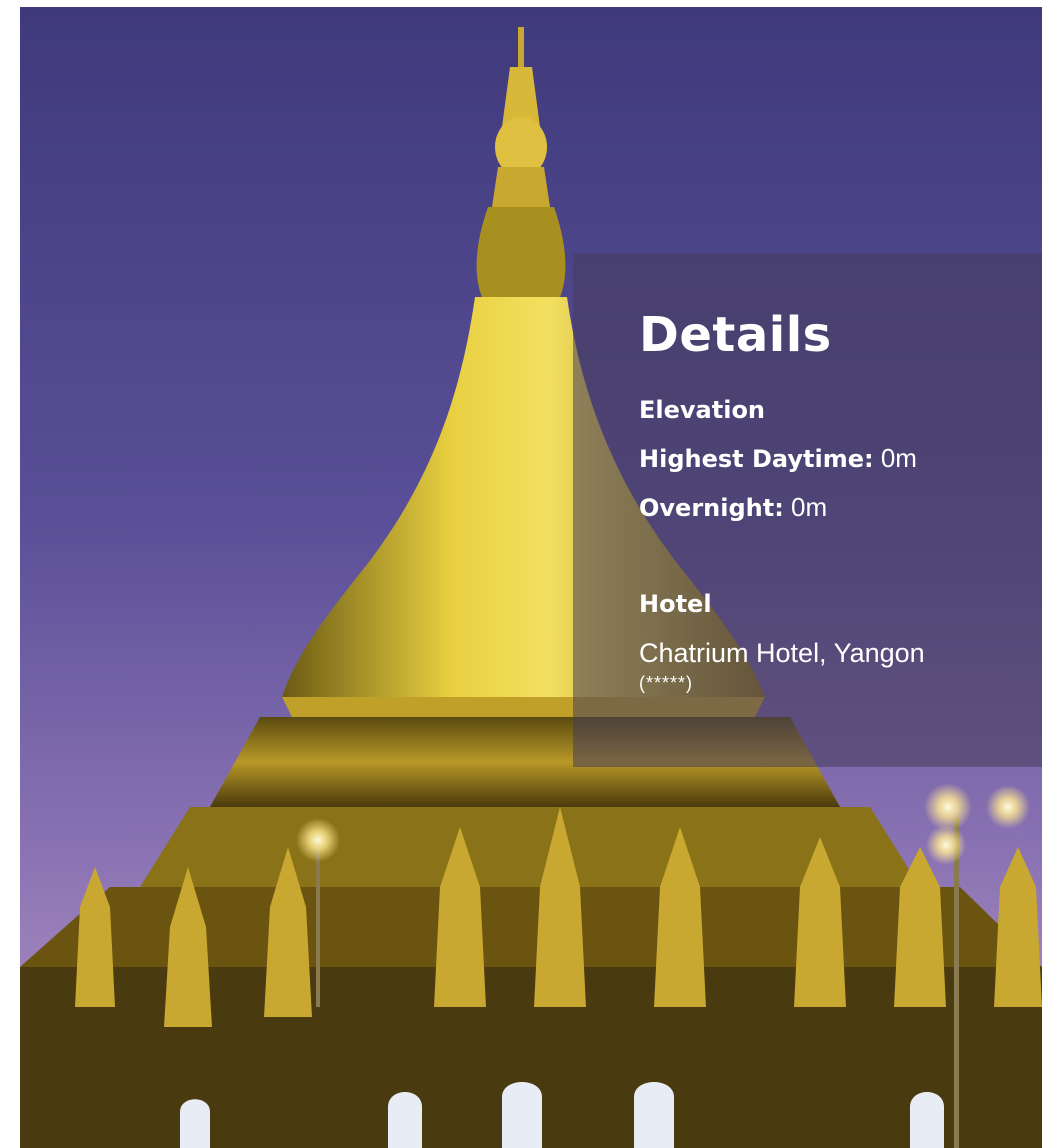  What do you see at coordinates (675, 603) in the screenshot?
I see `hotel-heading: Hotel` at bounding box center [675, 603].